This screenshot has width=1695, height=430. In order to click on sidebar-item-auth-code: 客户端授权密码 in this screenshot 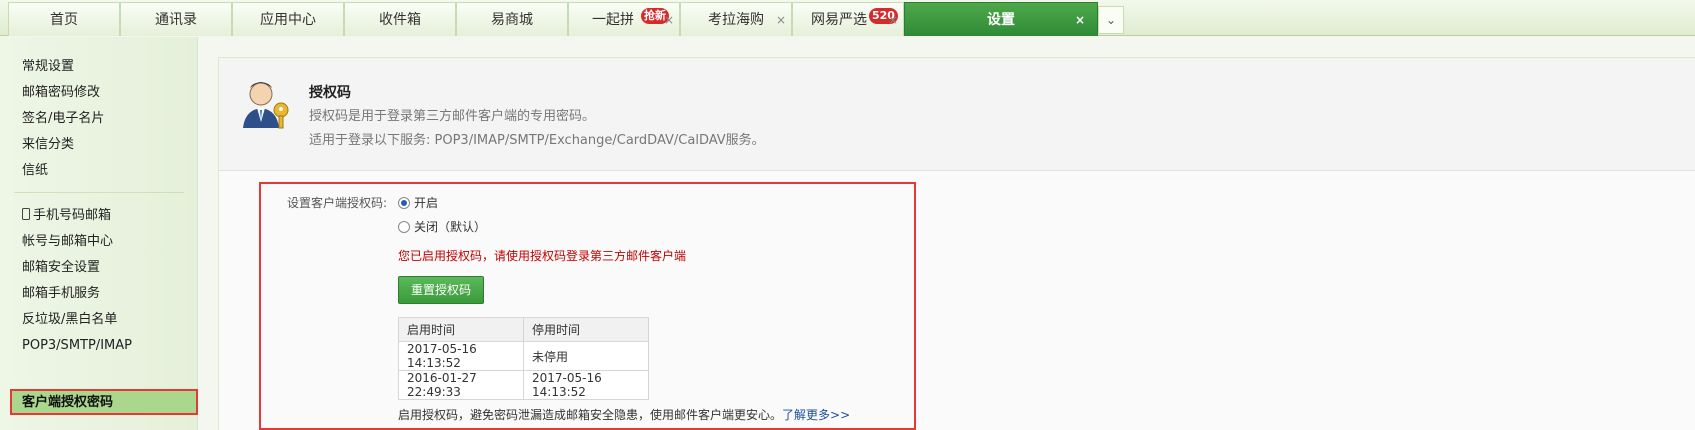, I will do `click(104, 402)`.